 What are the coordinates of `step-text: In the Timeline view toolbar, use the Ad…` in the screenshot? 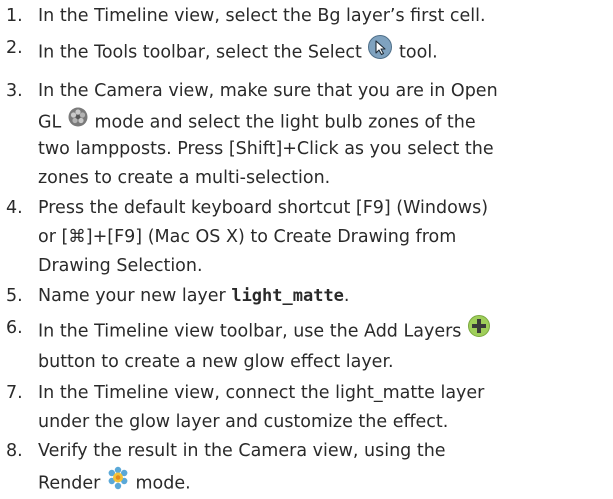 It's located at (250, 331).